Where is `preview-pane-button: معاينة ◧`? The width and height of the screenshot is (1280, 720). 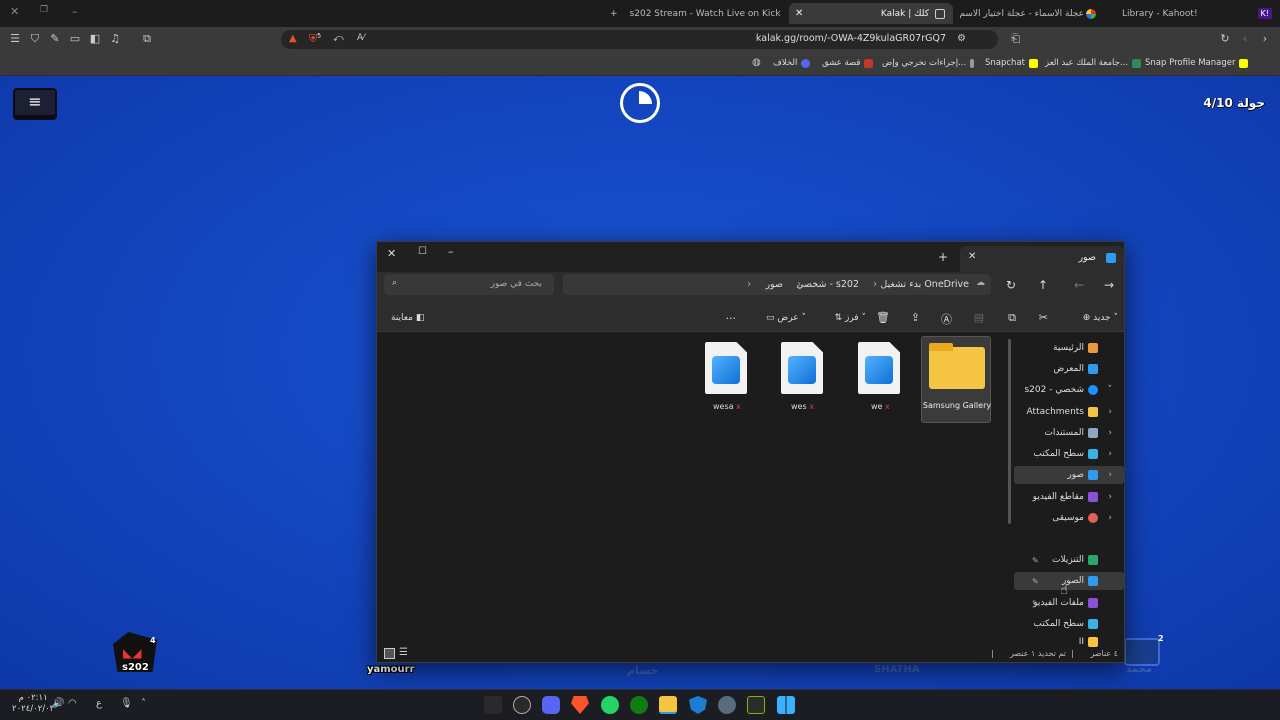
preview-pane-button: معاينة ◧ is located at coordinates (407, 318).